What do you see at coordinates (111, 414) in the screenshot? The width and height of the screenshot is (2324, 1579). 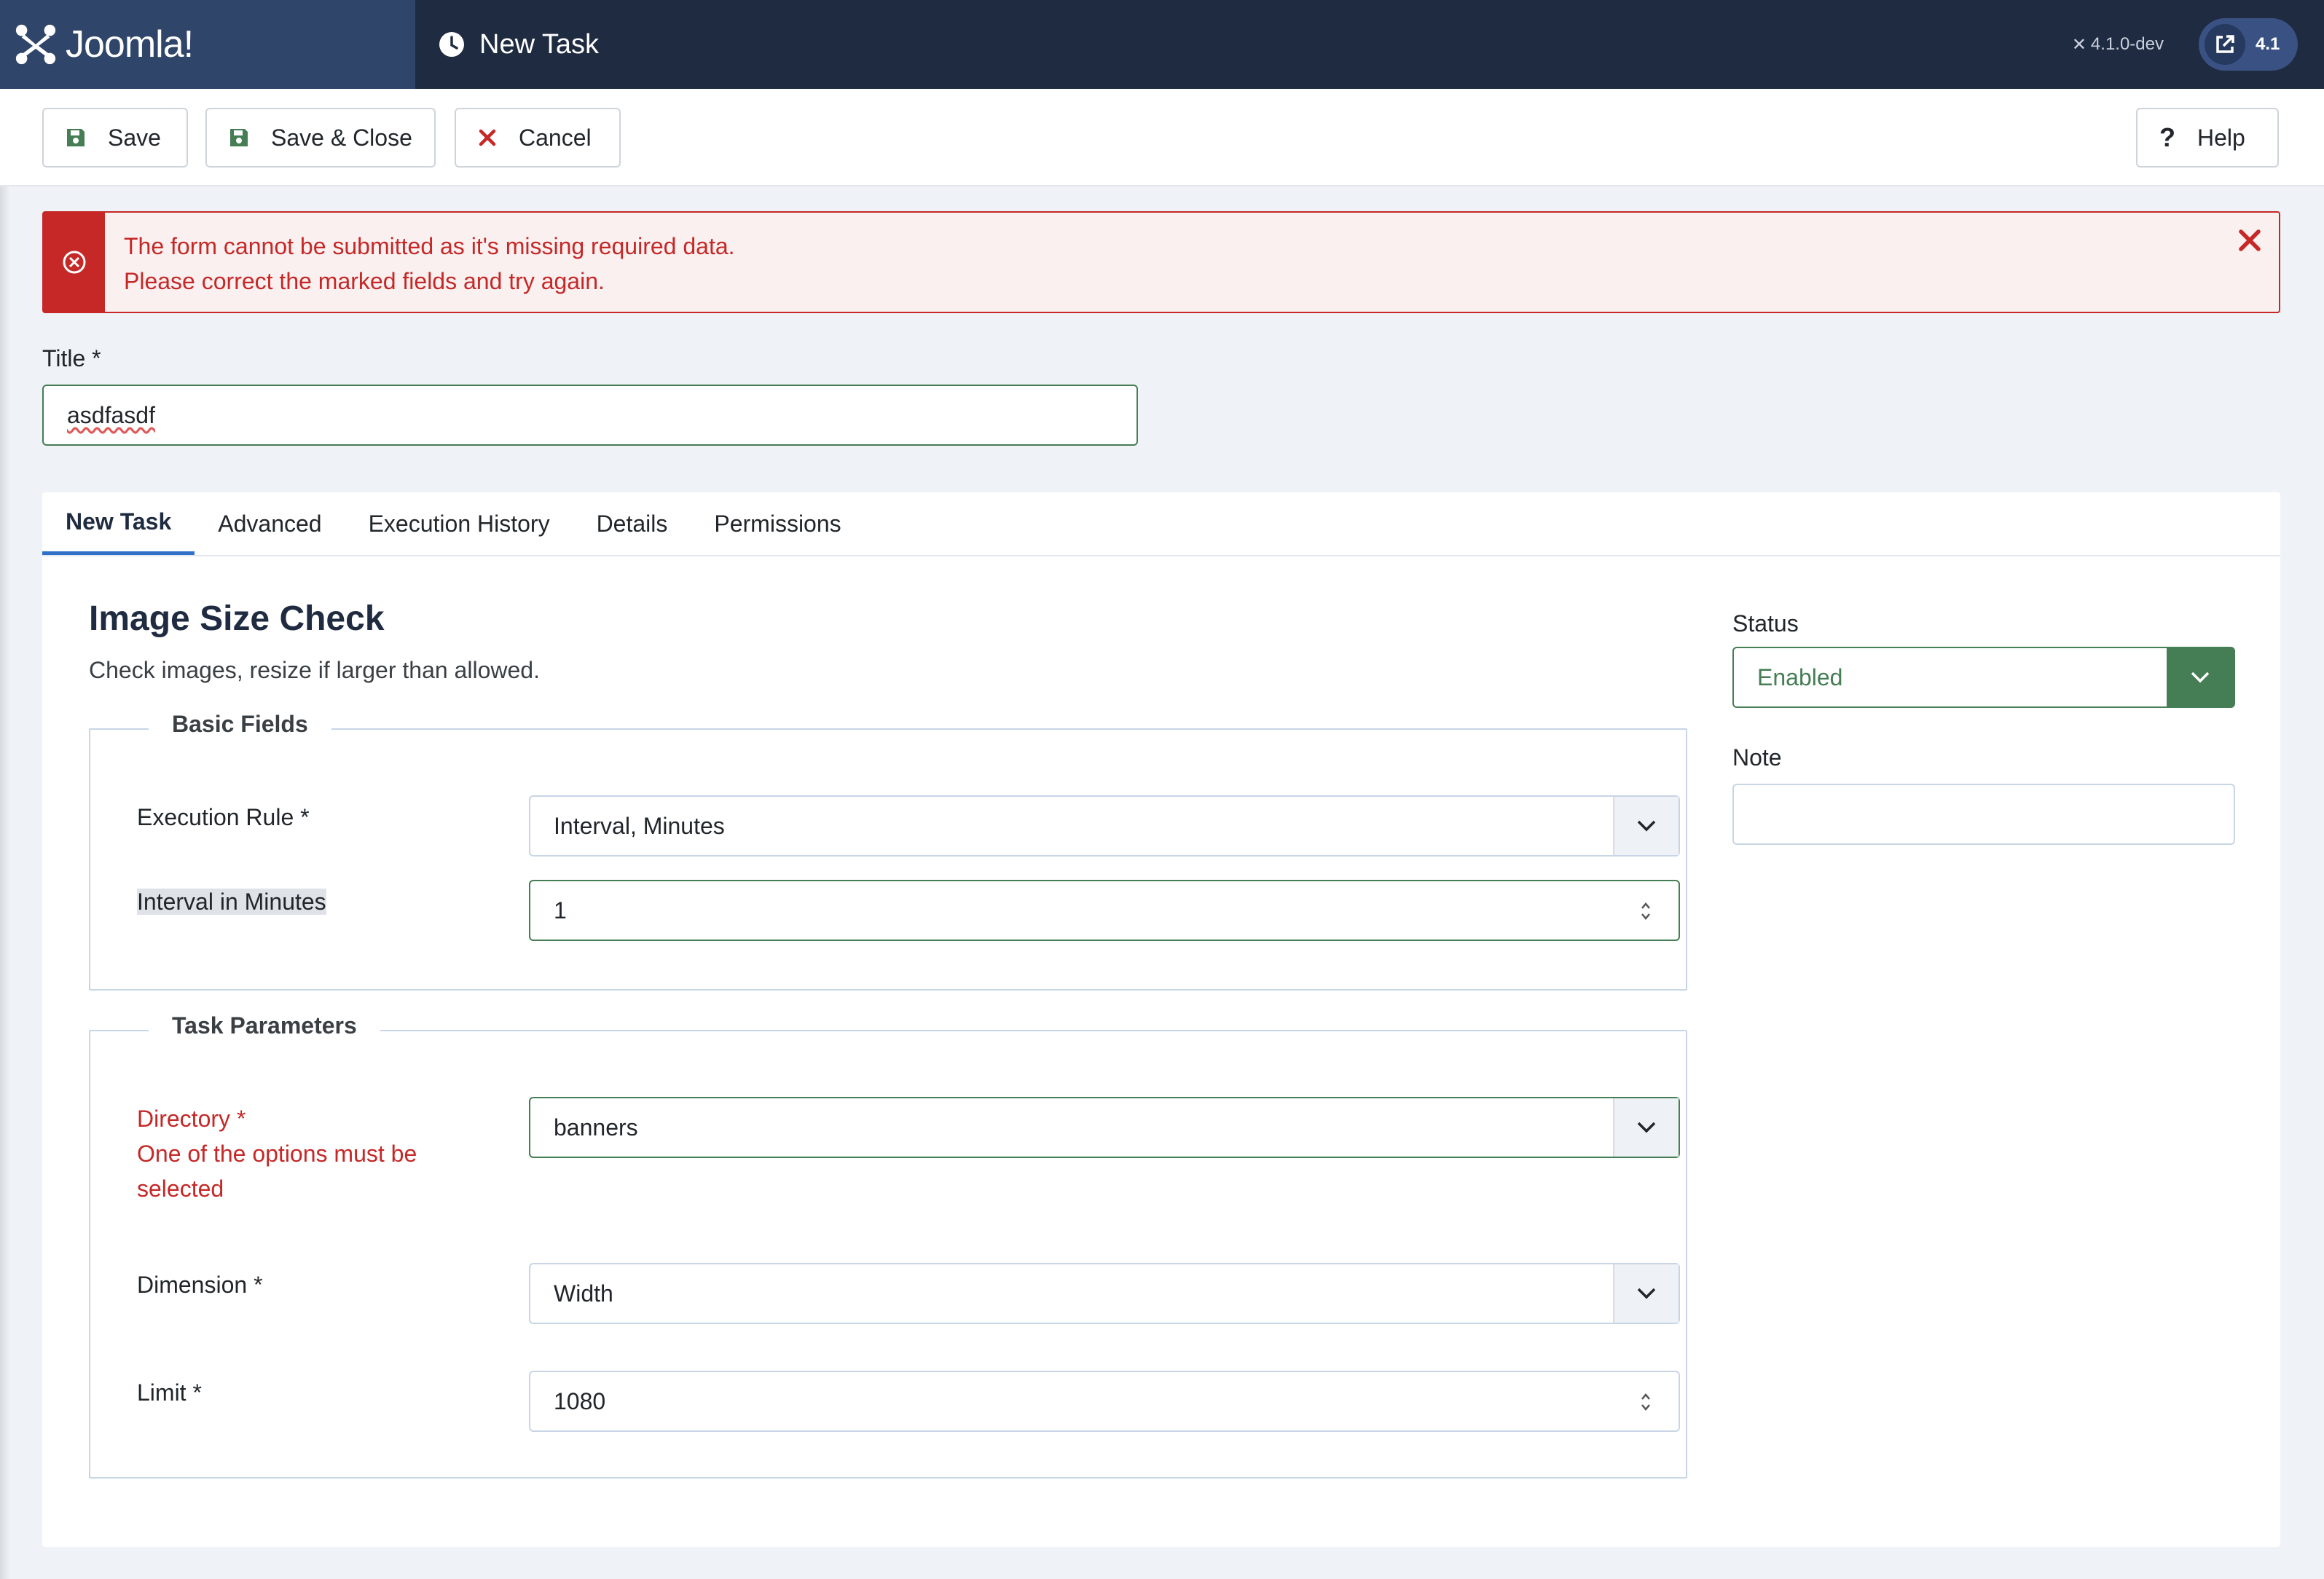 I see `title-value: asdfasdf` at bounding box center [111, 414].